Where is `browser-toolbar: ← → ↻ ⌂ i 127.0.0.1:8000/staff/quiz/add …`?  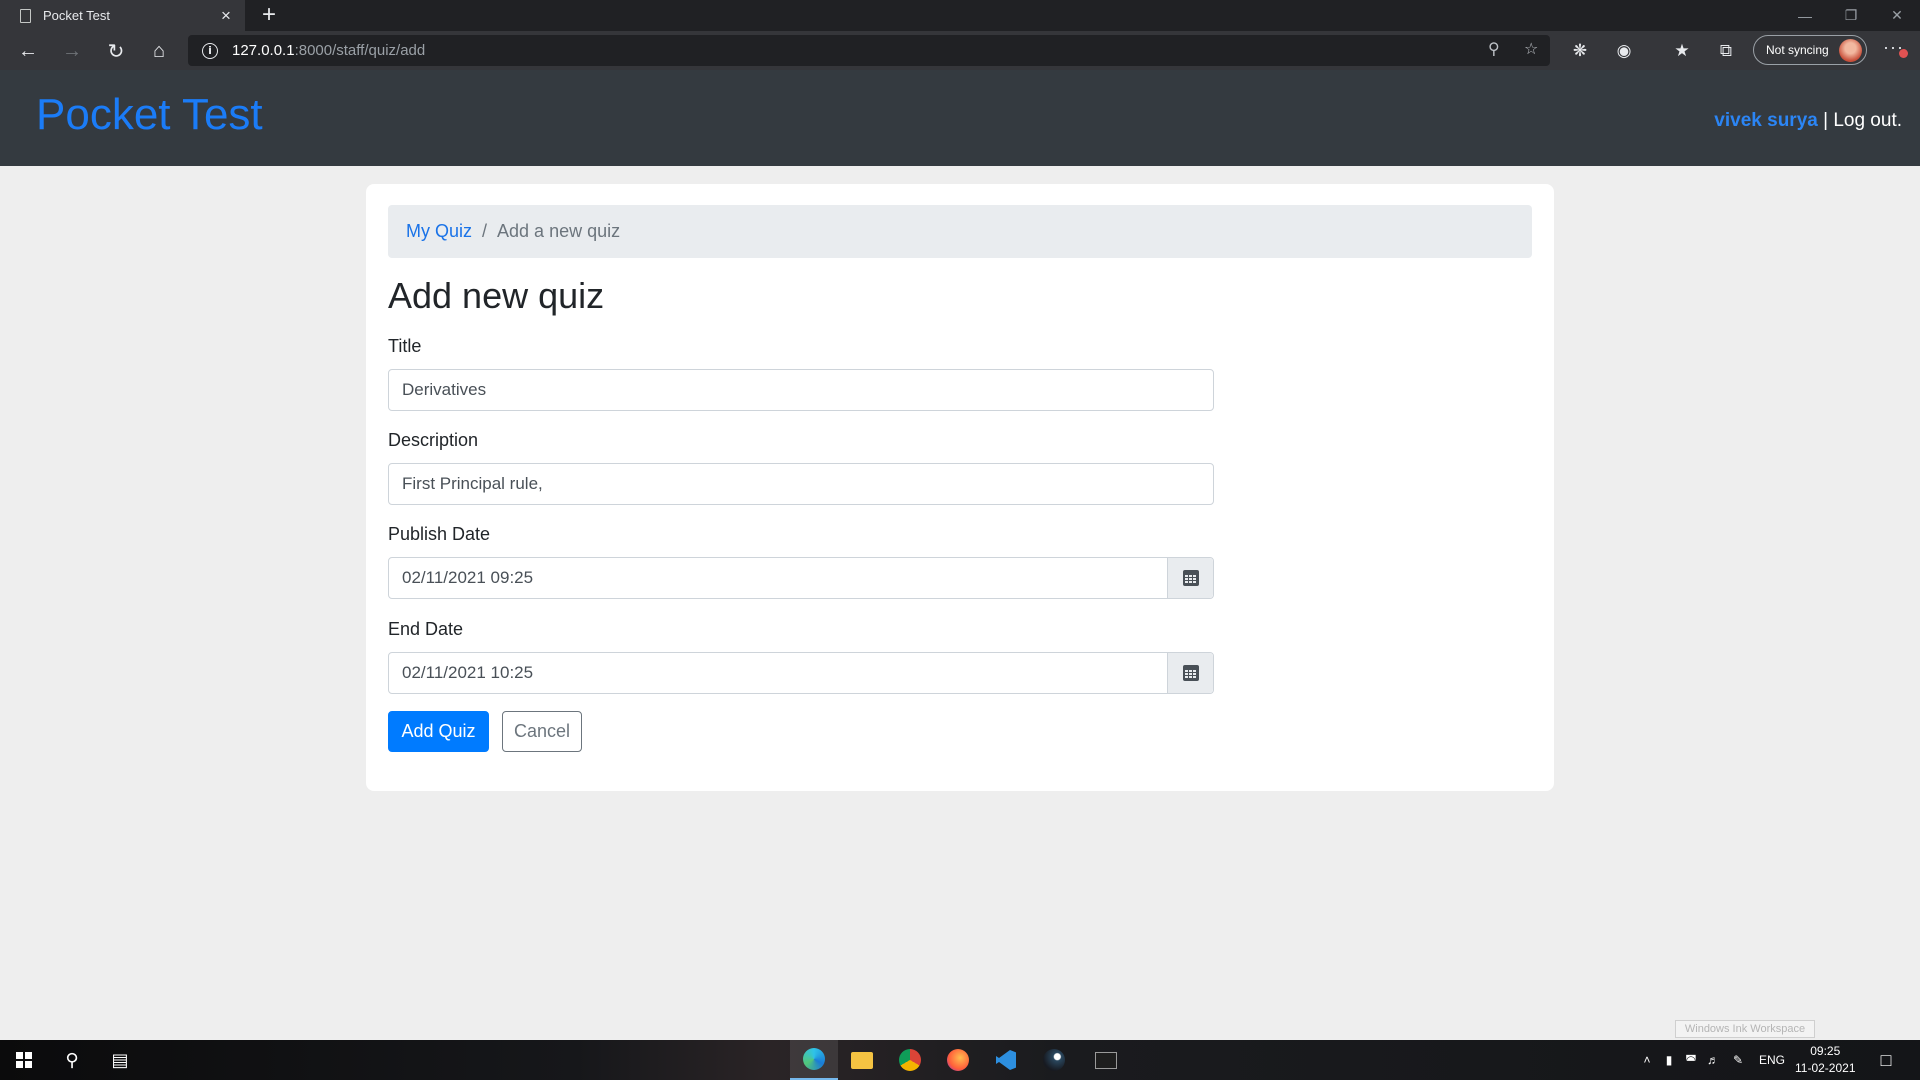 browser-toolbar: ← → ↻ ⌂ i 127.0.0.1:8000/staff/quiz/add … is located at coordinates (960, 50).